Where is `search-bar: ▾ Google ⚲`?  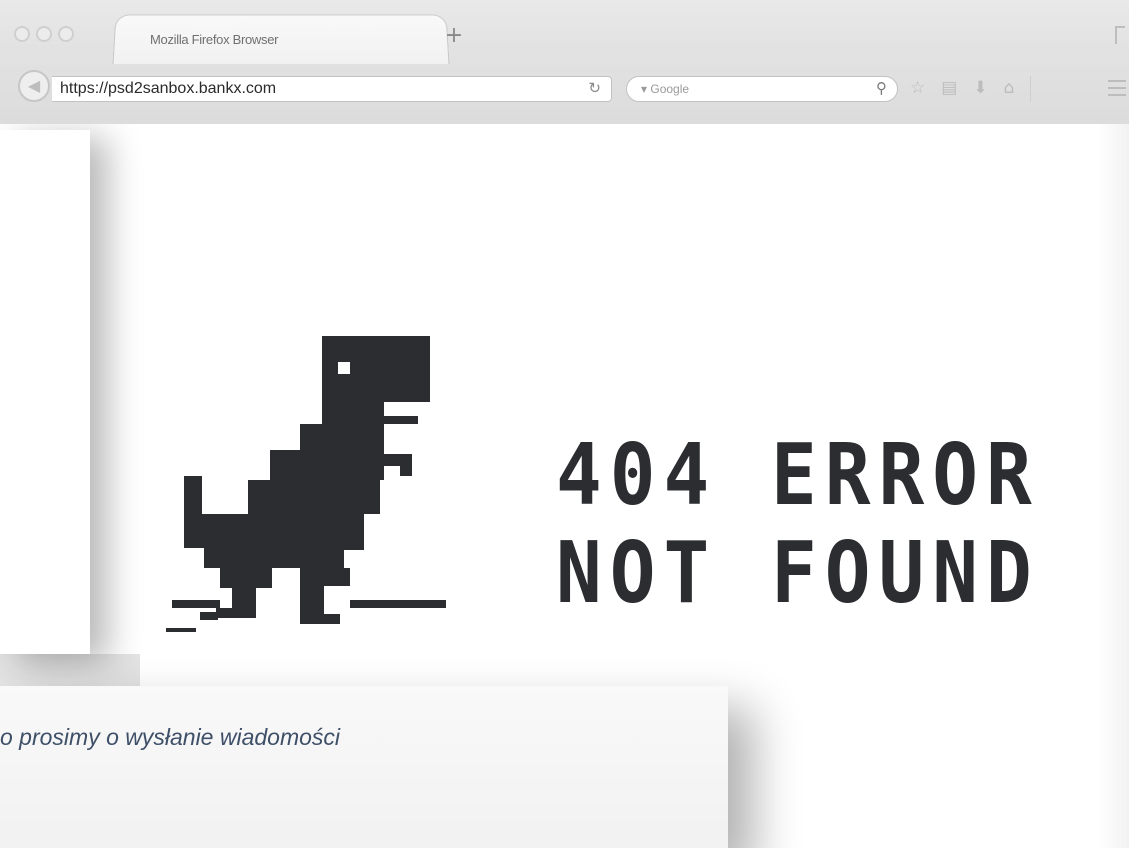
search-bar: ▾ Google ⚲ is located at coordinates (762, 89).